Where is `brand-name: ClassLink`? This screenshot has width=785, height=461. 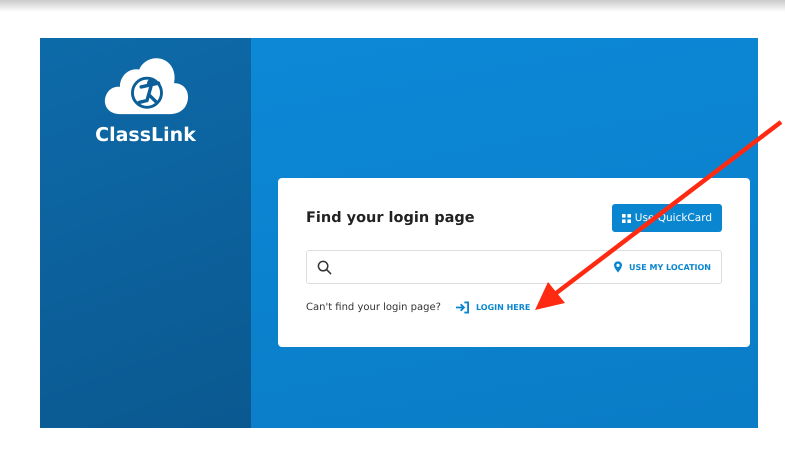 brand-name: ClassLink is located at coordinates (145, 135).